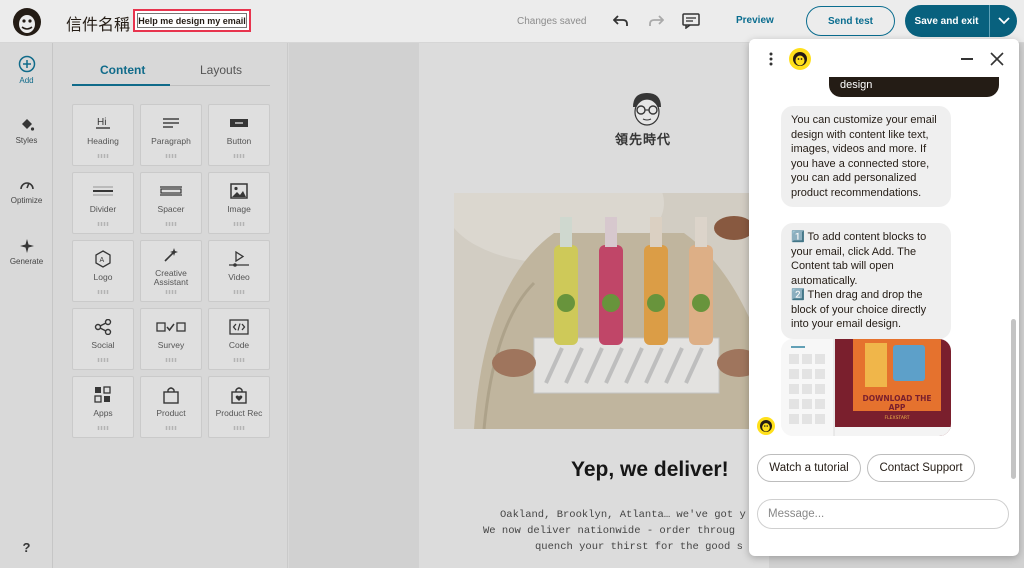  Describe the element at coordinates (239, 407) in the screenshot. I see `block-product-rec: Product Rec` at that location.